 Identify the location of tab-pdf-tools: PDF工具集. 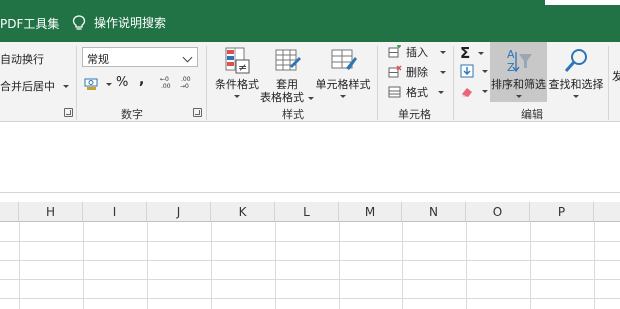
(29, 23).